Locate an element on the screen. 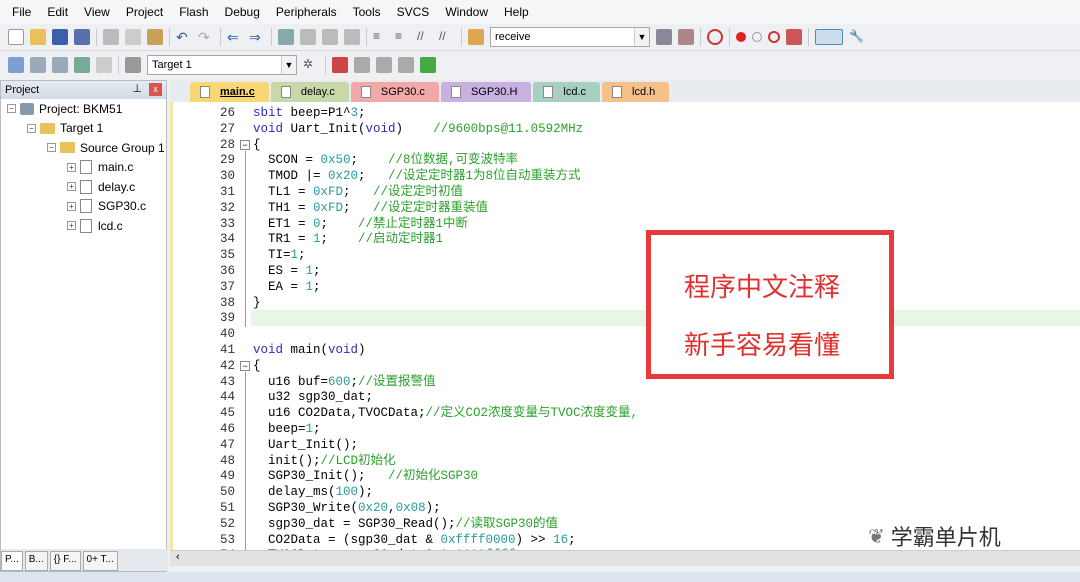  menu-file: File is located at coordinates (21, 12).